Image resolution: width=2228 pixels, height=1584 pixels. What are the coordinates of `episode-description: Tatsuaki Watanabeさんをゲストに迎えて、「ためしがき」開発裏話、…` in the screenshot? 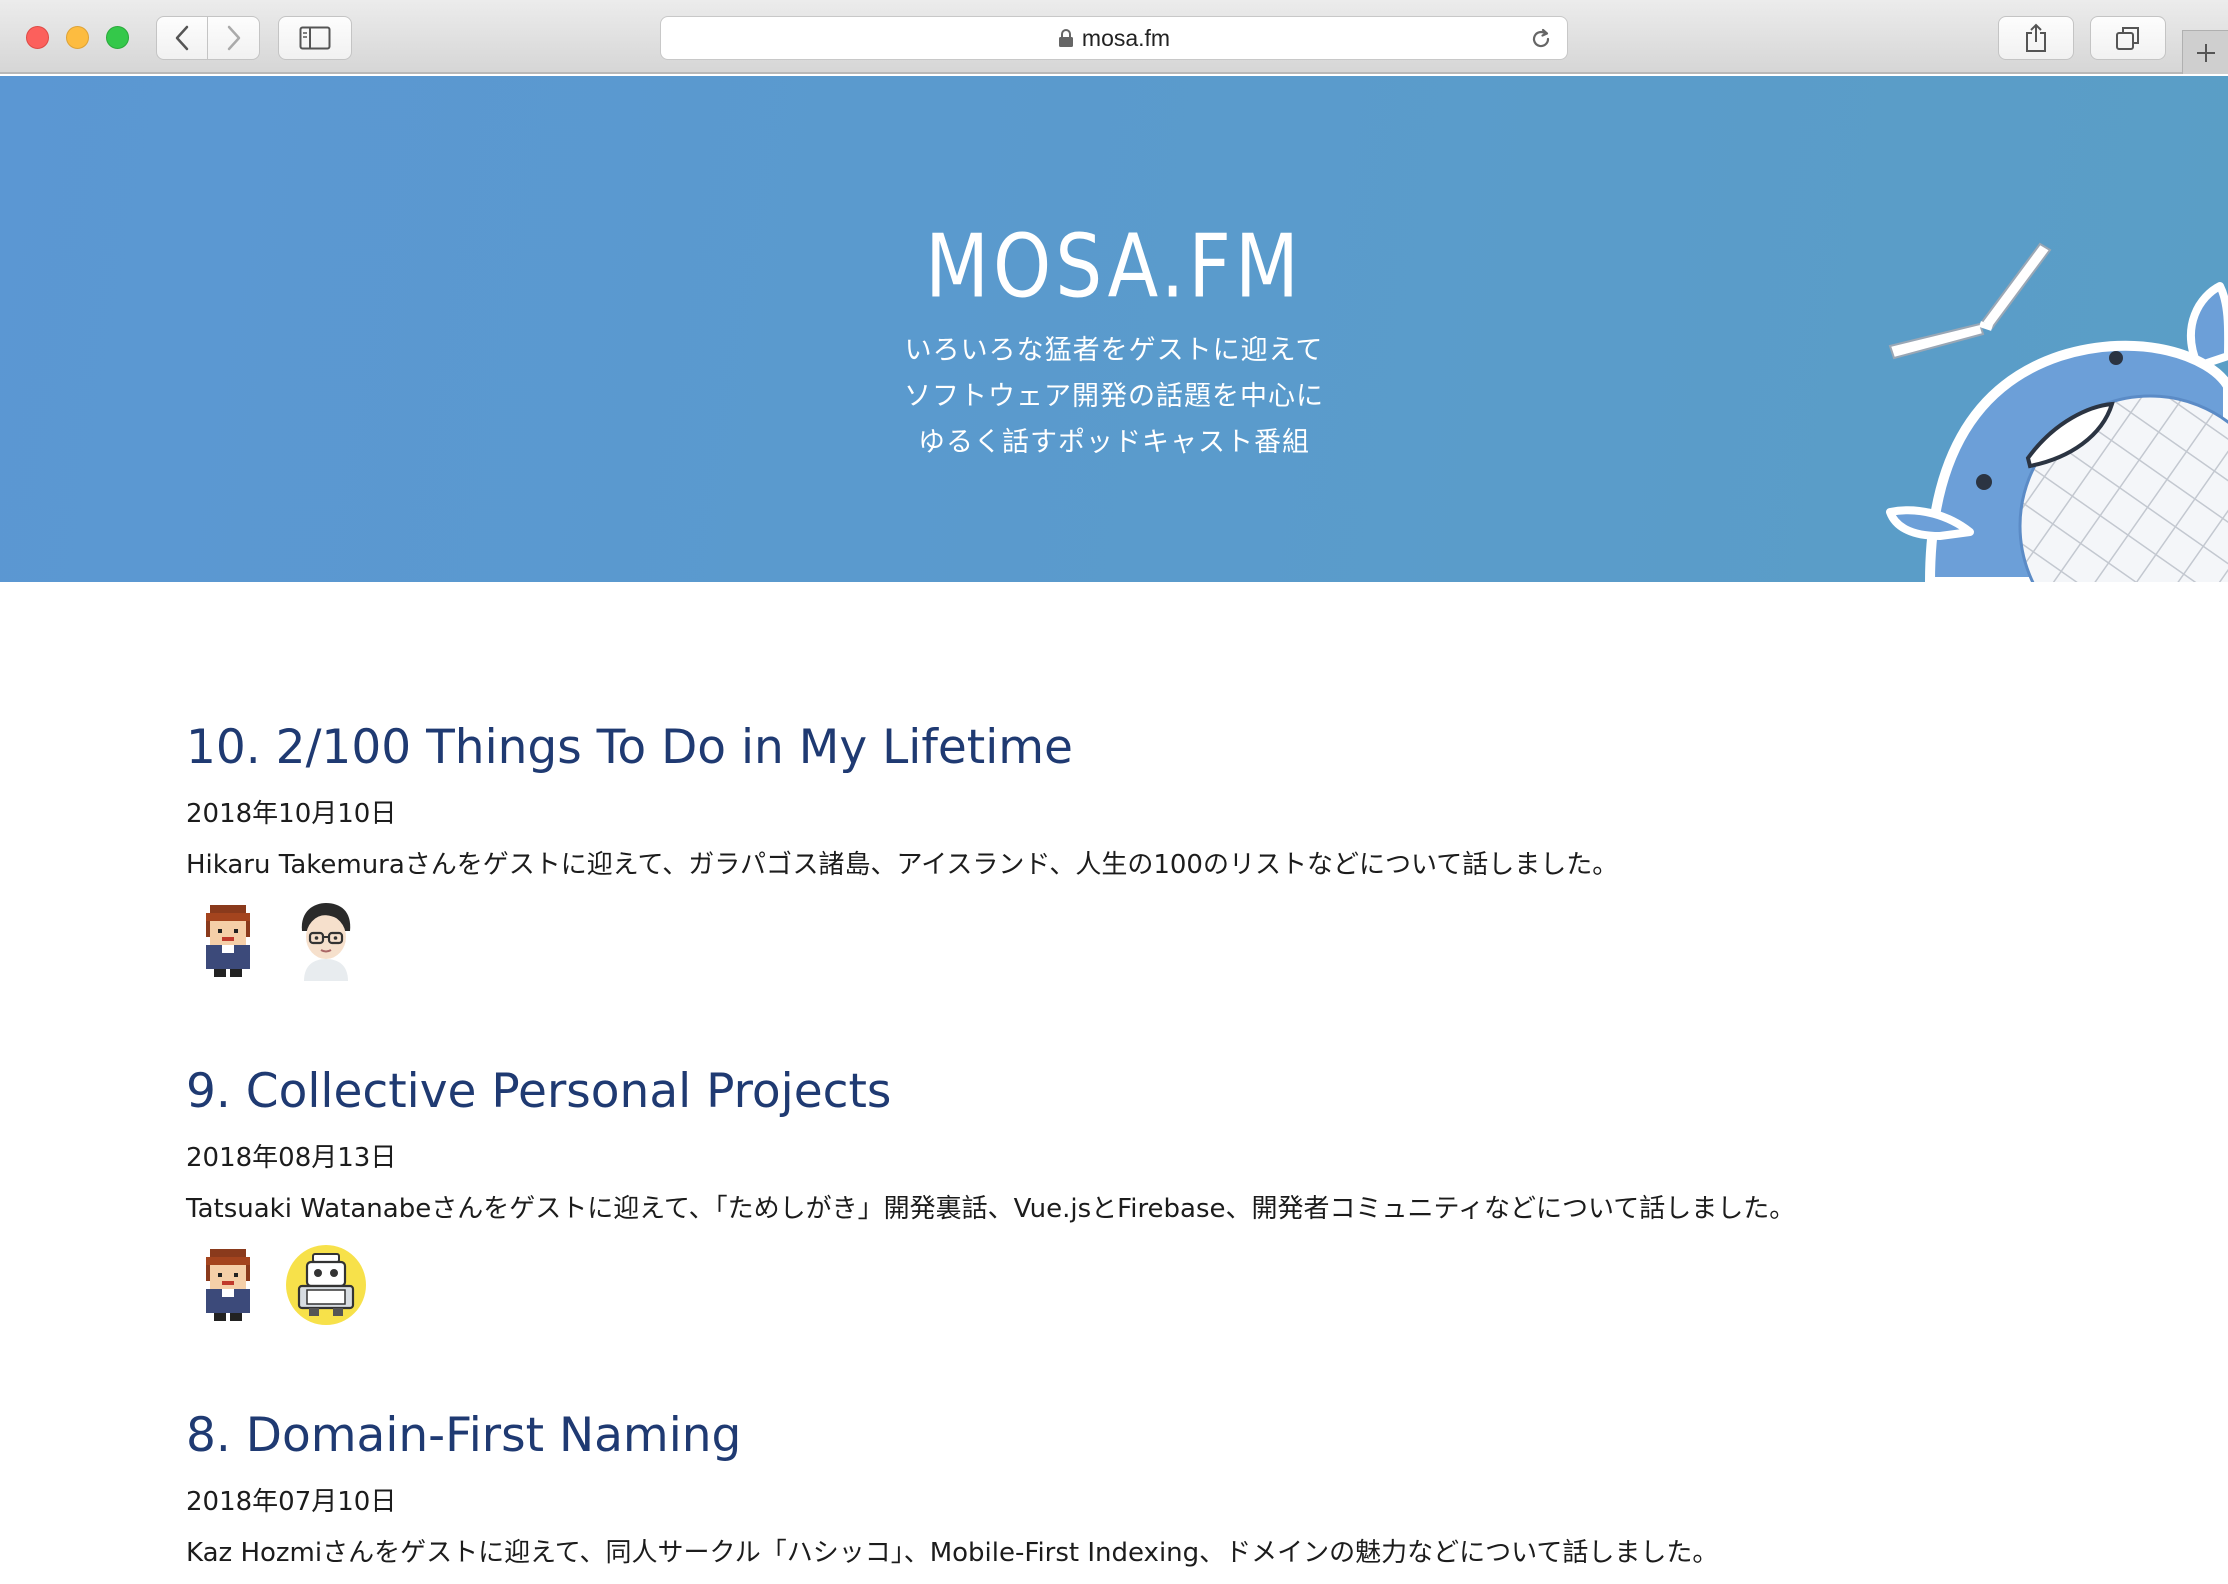 It's located at (991, 1209).